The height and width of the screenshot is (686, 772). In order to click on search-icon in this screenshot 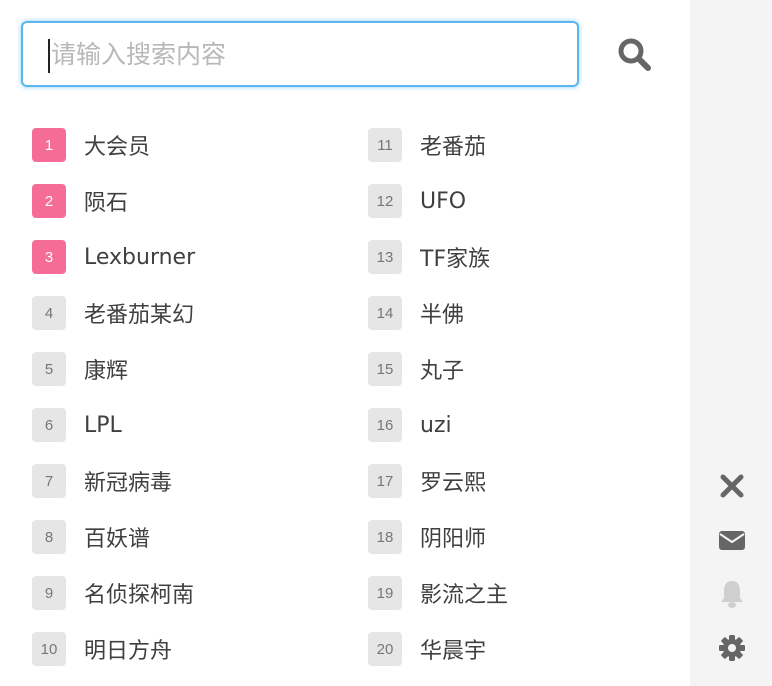, I will do `click(634, 54)`.